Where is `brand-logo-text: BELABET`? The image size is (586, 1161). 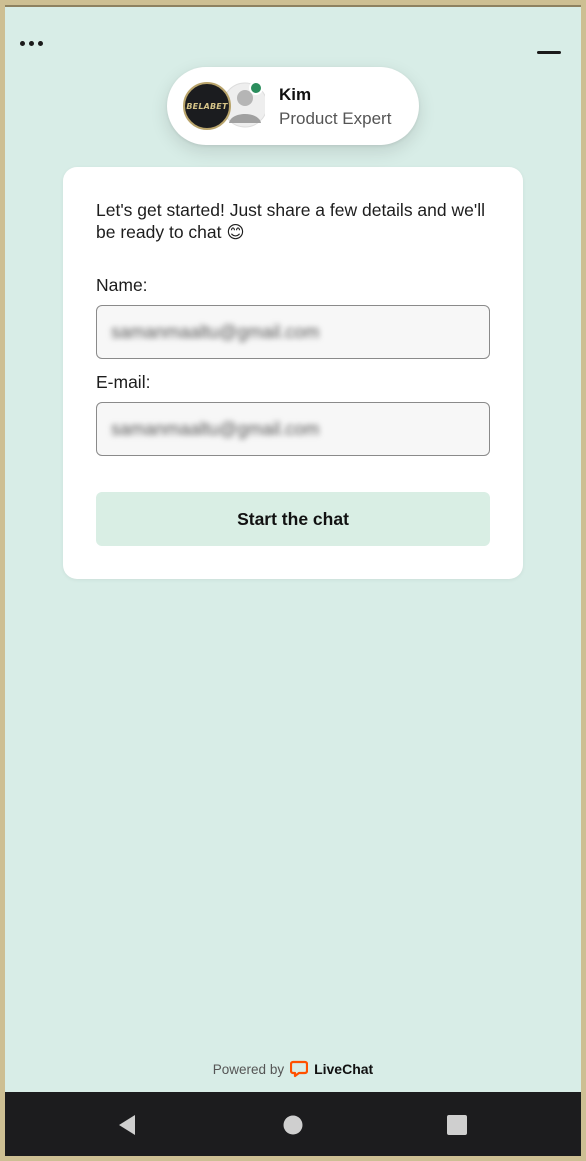
brand-logo-text: BELABET is located at coordinates (207, 106).